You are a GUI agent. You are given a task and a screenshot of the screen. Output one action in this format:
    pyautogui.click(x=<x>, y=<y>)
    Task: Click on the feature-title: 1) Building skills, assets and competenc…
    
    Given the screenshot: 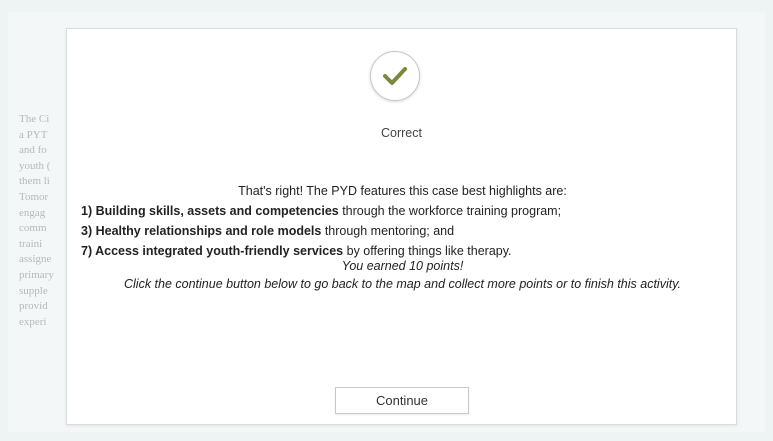 What is the action you would take?
    pyautogui.click(x=210, y=211)
    